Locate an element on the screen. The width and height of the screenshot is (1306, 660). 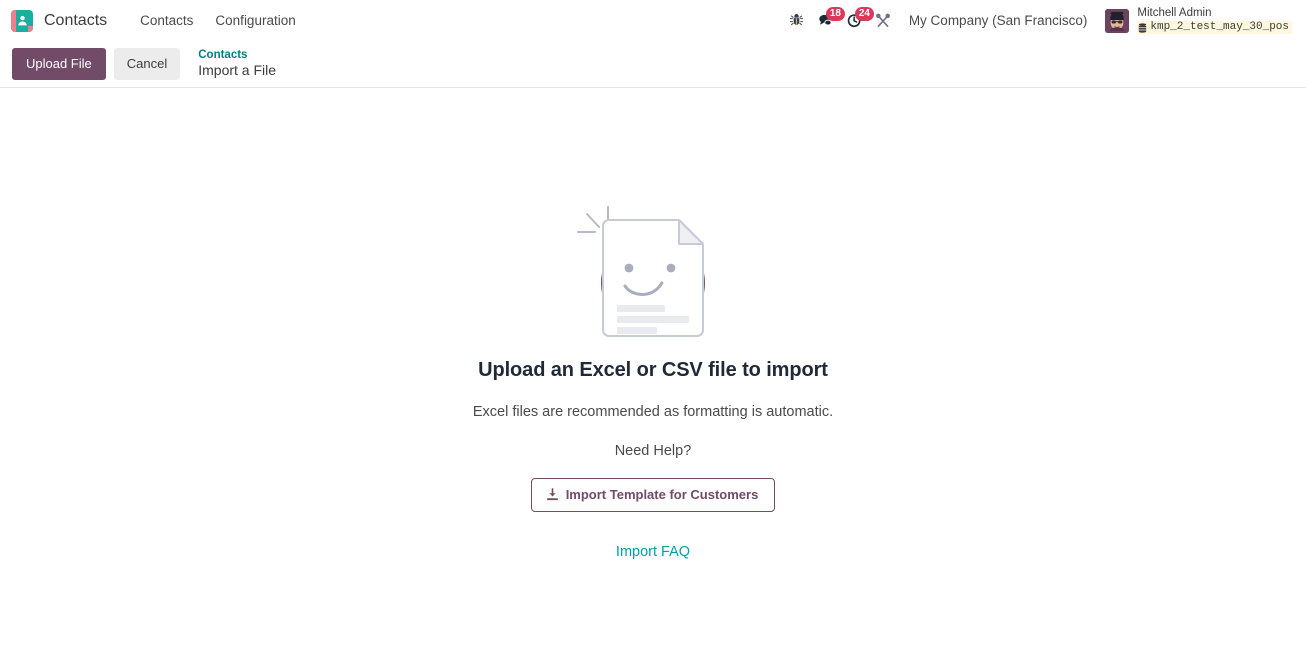
user-texts: Mitchell Admin kmp_2_test_may_30_pos is located at coordinates (1214, 21).